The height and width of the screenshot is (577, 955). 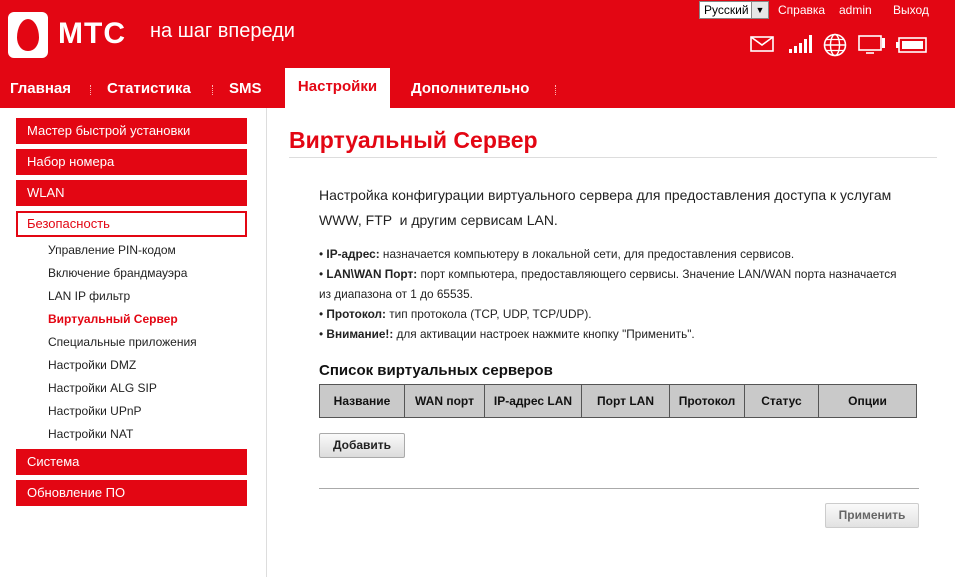 What do you see at coordinates (835, 45) in the screenshot?
I see `globe-icon` at bounding box center [835, 45].